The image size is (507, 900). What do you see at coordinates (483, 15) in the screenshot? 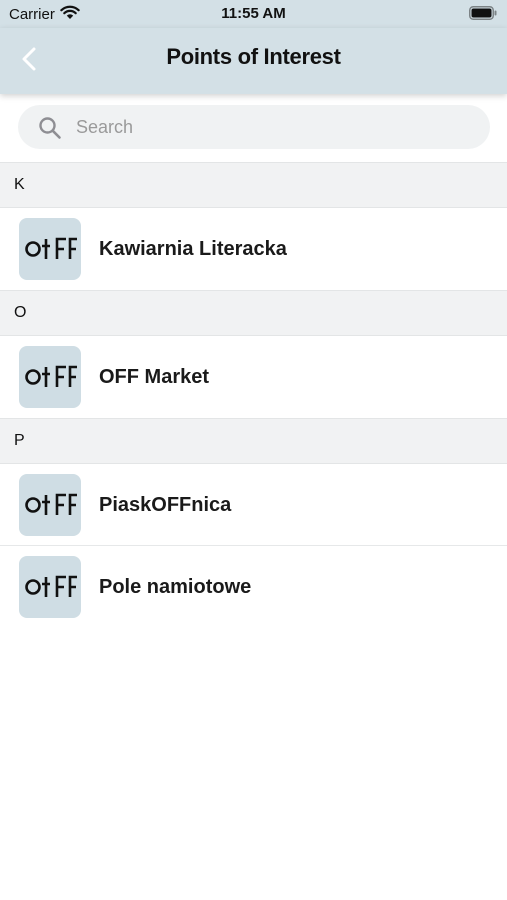
I see `battery-icon` at bounding box center [483, 15].